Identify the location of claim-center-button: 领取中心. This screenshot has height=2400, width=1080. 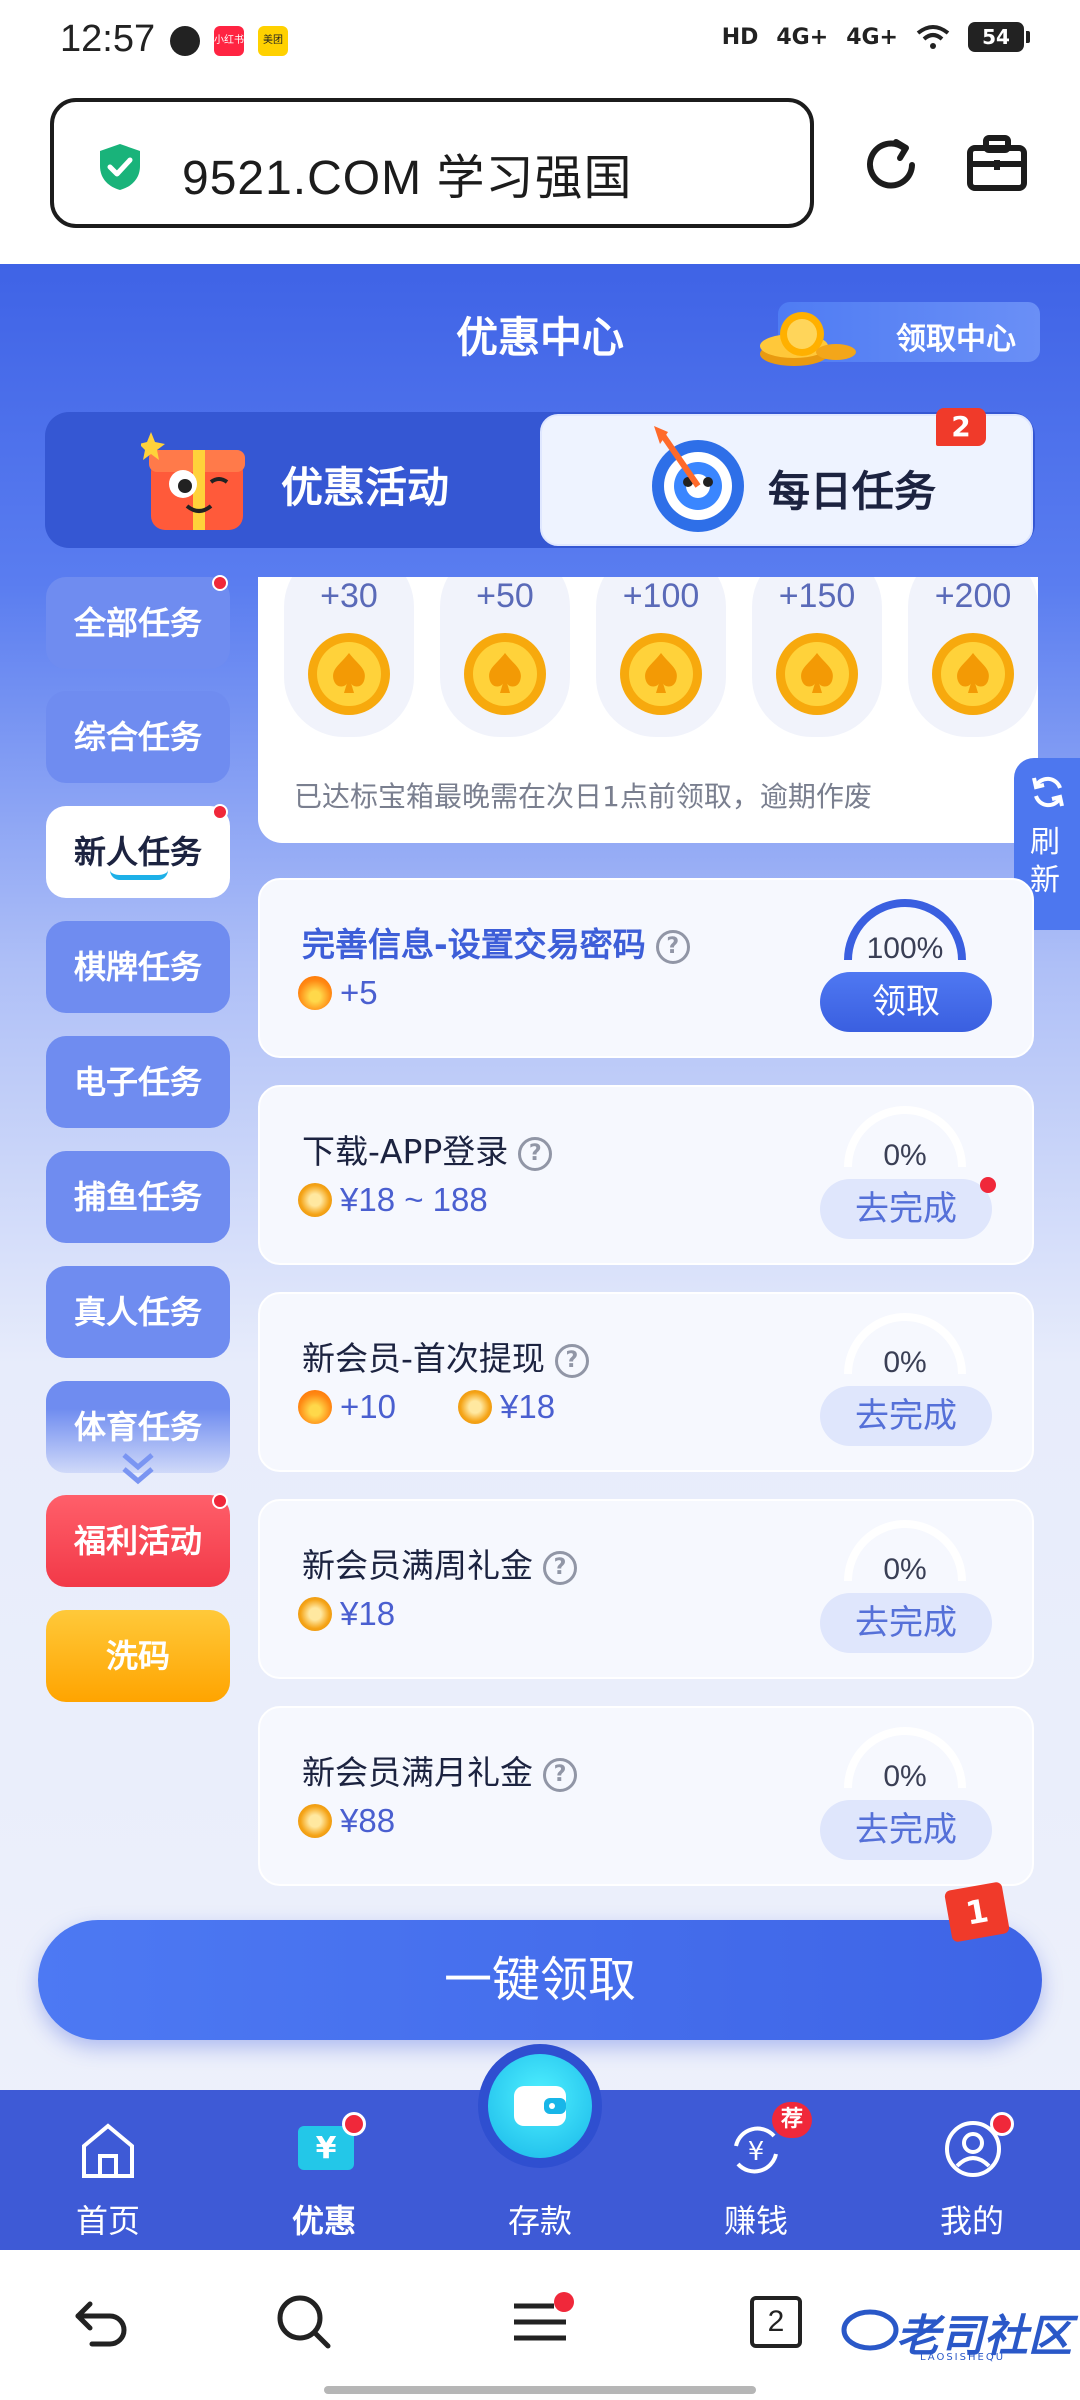
(900, 334).